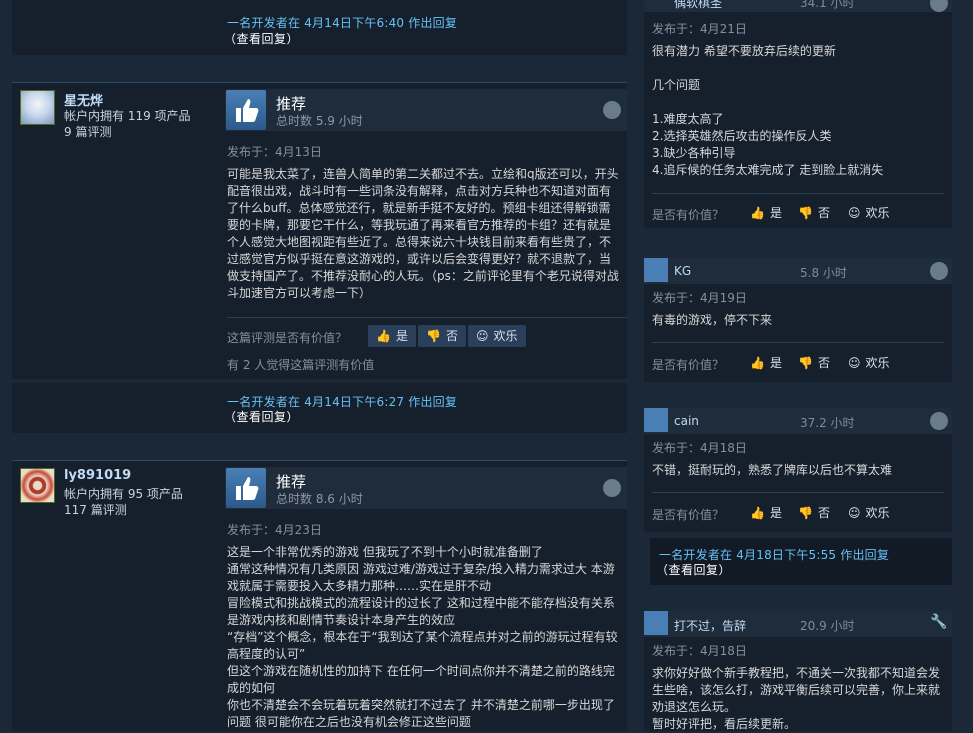 Image resolution: width=973 pixels, height=733 pixels. I want to click on owned-products: 帐户内拥有 119 项产品, so click(127, 116).